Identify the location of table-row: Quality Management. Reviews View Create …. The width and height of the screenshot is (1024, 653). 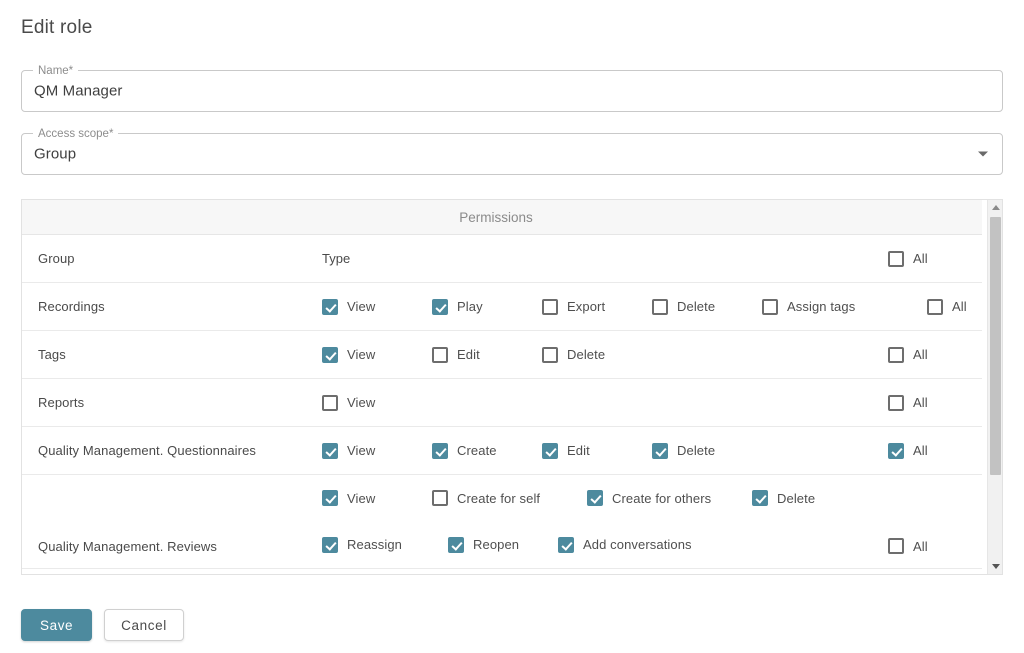
(502, 522).